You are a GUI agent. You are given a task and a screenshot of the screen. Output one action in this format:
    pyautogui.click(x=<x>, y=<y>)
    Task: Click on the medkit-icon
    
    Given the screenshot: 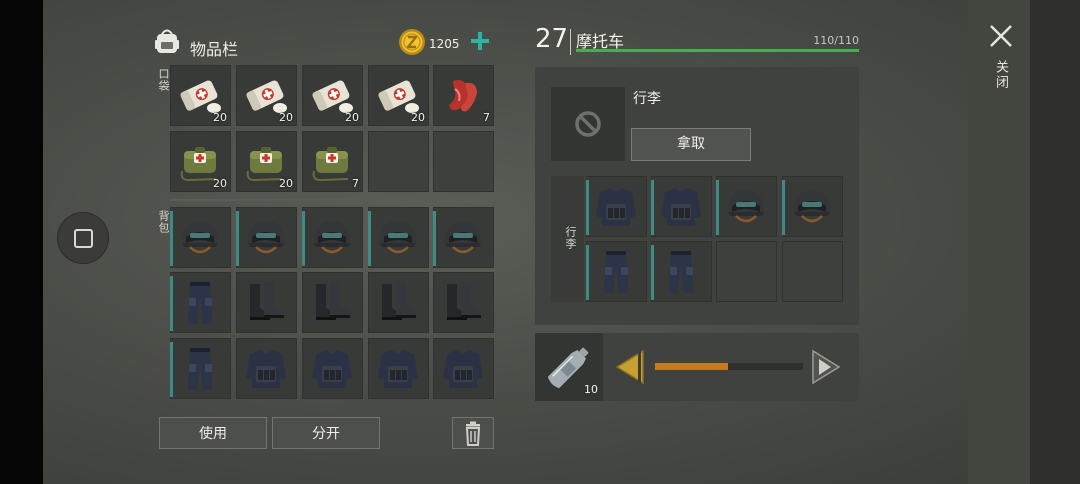 What is the action you would take?
    pyautogui.click(x=330, y=164)
    